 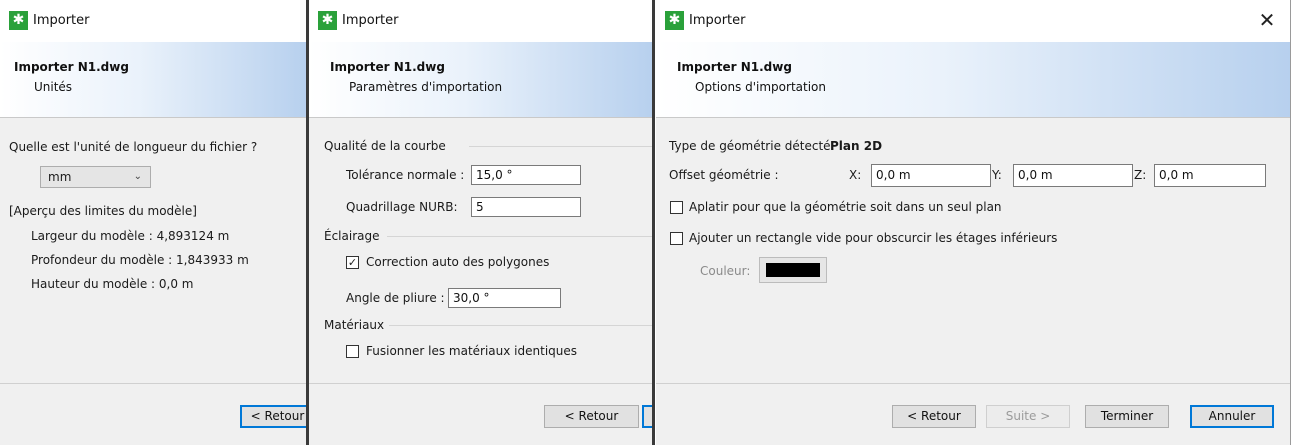 I want to click on geometry-offset-label: Offset géométrie :, so click(x=724, y=175).